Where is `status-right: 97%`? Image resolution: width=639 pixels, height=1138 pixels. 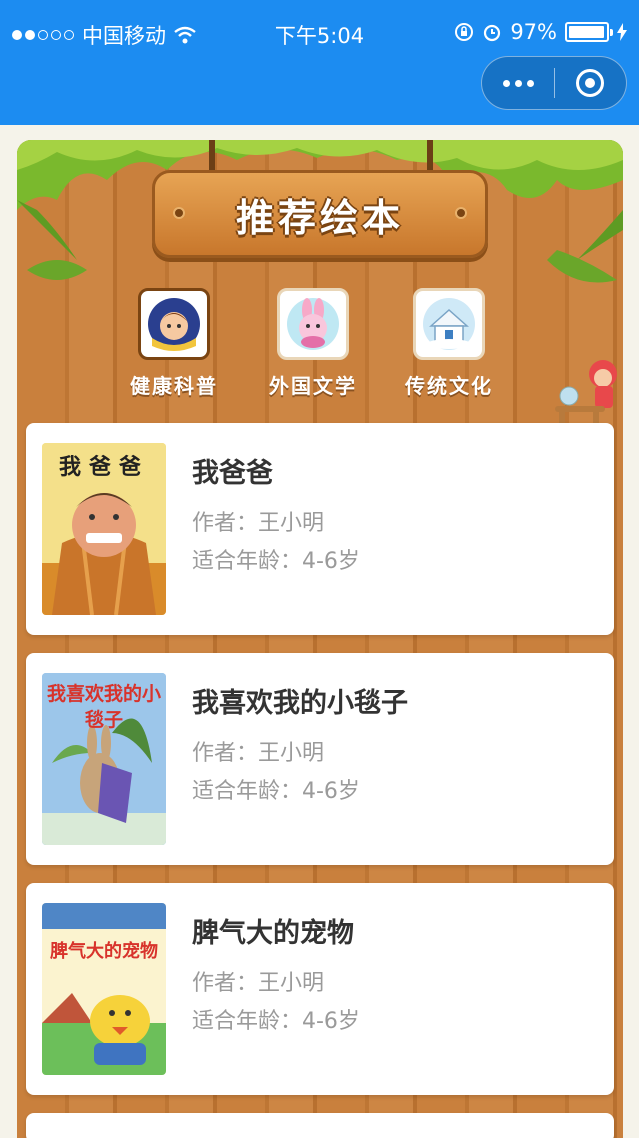
status-right: 97% is located at coordinates (540, 32).